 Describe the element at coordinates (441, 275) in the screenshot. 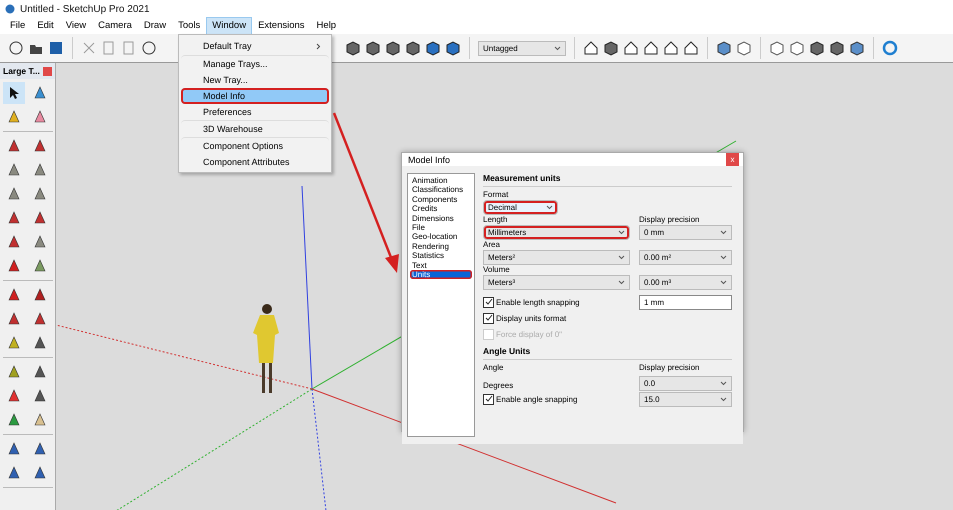

I see `category-item: Units` at that location.